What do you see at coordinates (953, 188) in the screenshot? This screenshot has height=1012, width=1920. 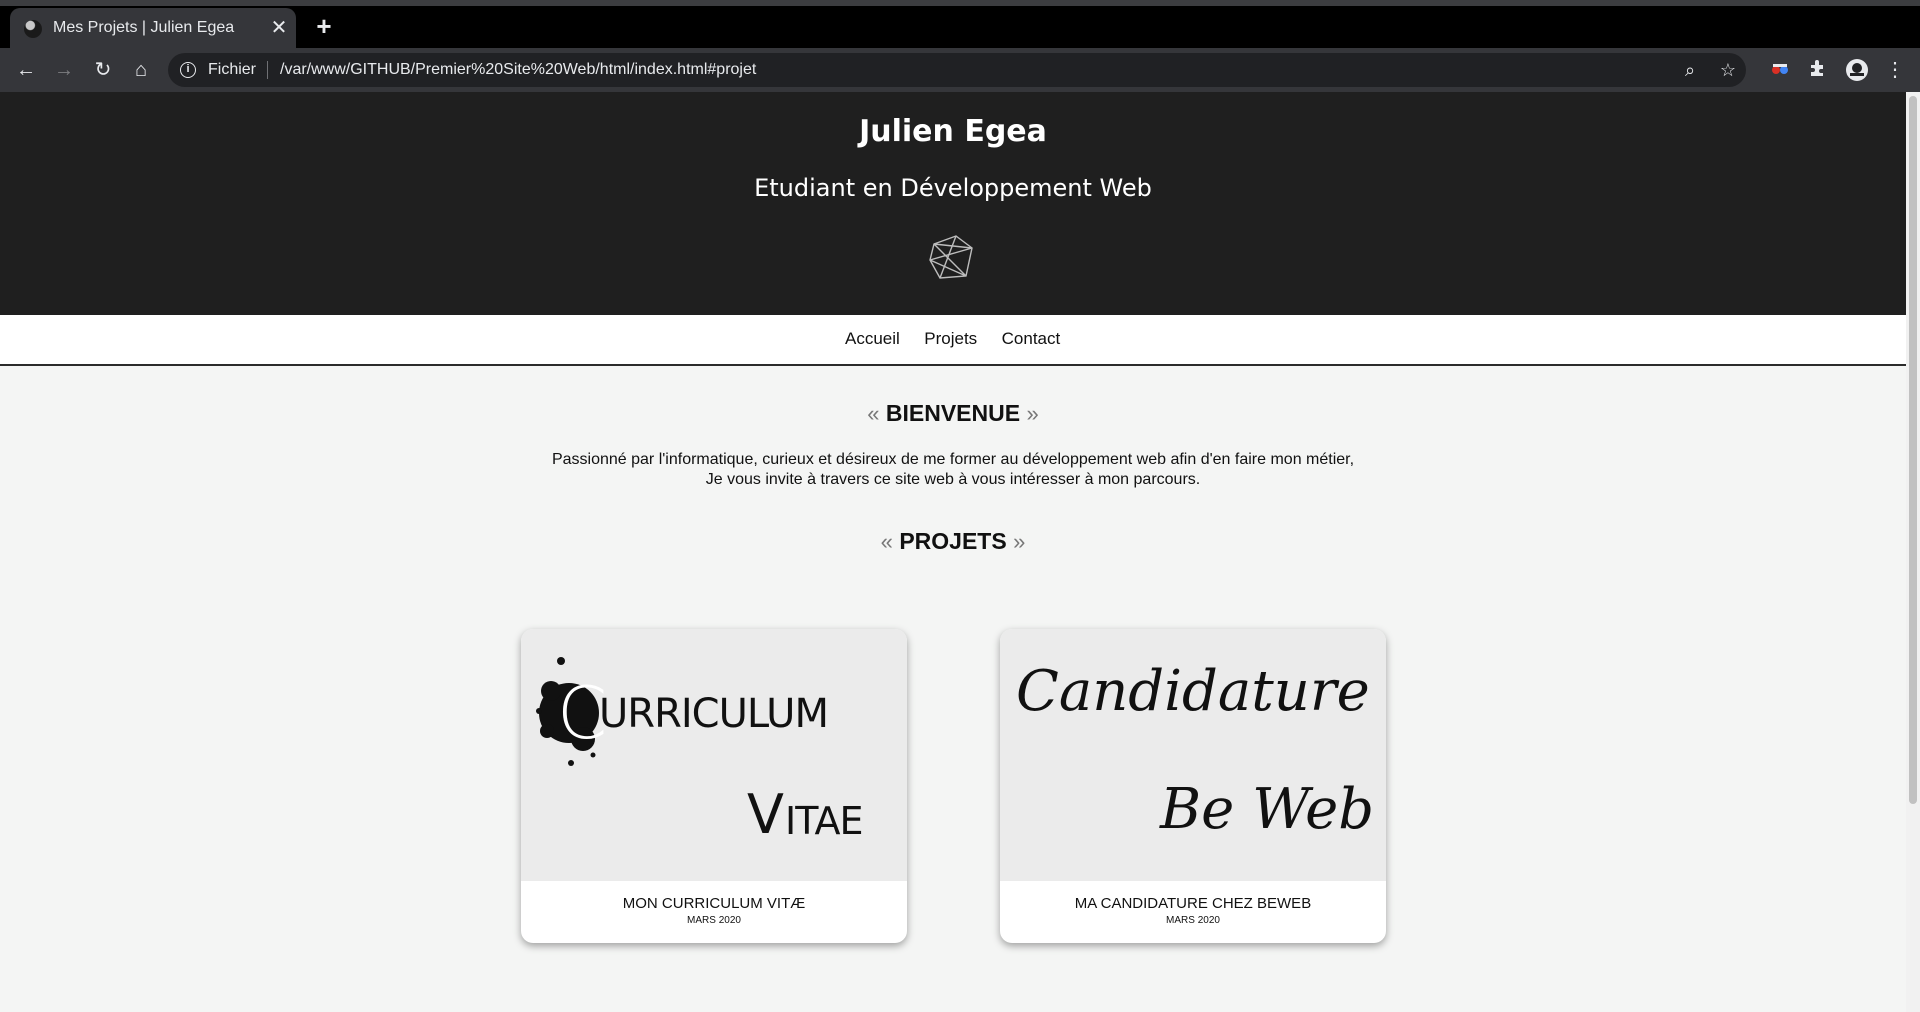 I see `site-subtitle: Etudiant en Développement Web` at bounding box center [953, 188].